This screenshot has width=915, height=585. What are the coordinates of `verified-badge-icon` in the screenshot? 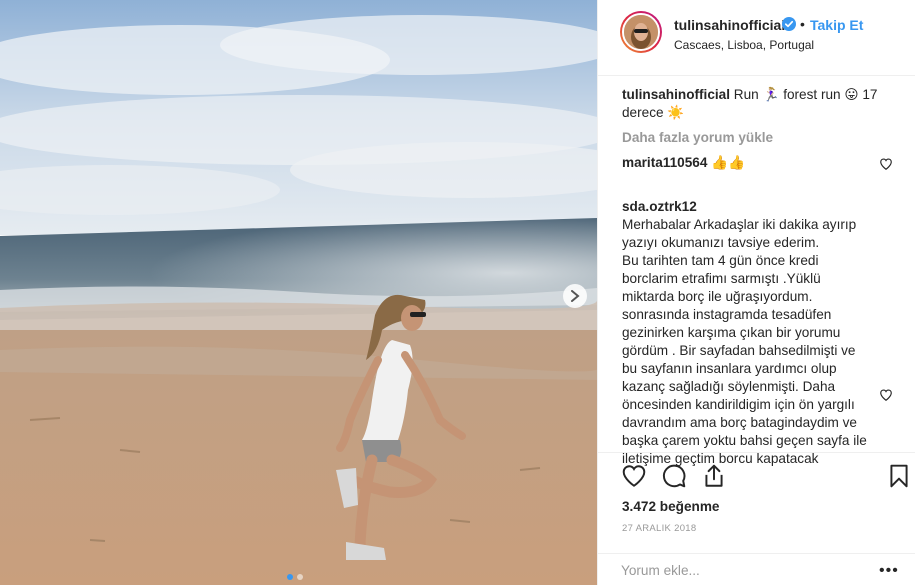 It's located at (789, 24).